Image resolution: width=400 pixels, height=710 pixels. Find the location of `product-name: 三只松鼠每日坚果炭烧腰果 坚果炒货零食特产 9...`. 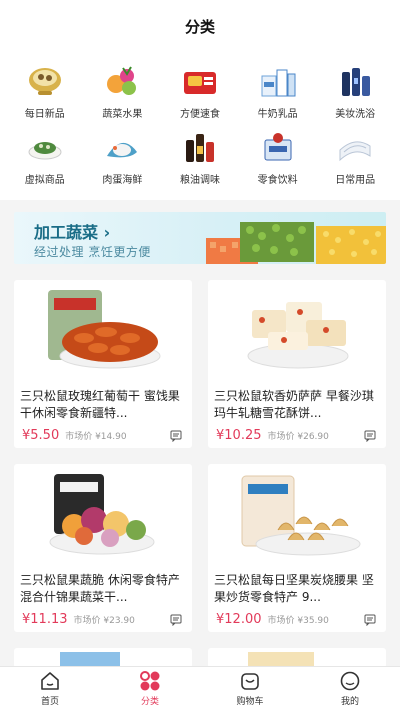

product-name: 三只松鼠每日坚果炭烧腰果 坚果炒货零食特产 9... is located at coordinates (294, 588).